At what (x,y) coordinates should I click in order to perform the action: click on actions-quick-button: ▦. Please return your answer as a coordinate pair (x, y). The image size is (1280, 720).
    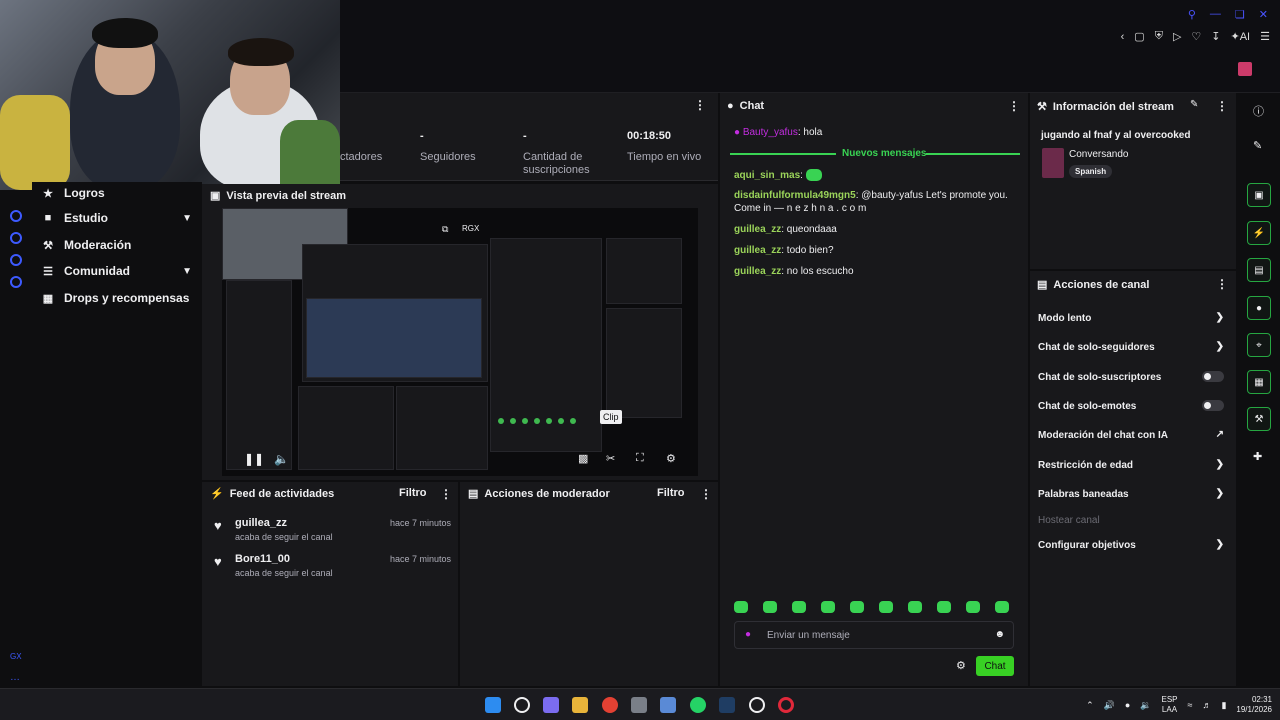
    Looking at the image, I should click on (1259, 382).